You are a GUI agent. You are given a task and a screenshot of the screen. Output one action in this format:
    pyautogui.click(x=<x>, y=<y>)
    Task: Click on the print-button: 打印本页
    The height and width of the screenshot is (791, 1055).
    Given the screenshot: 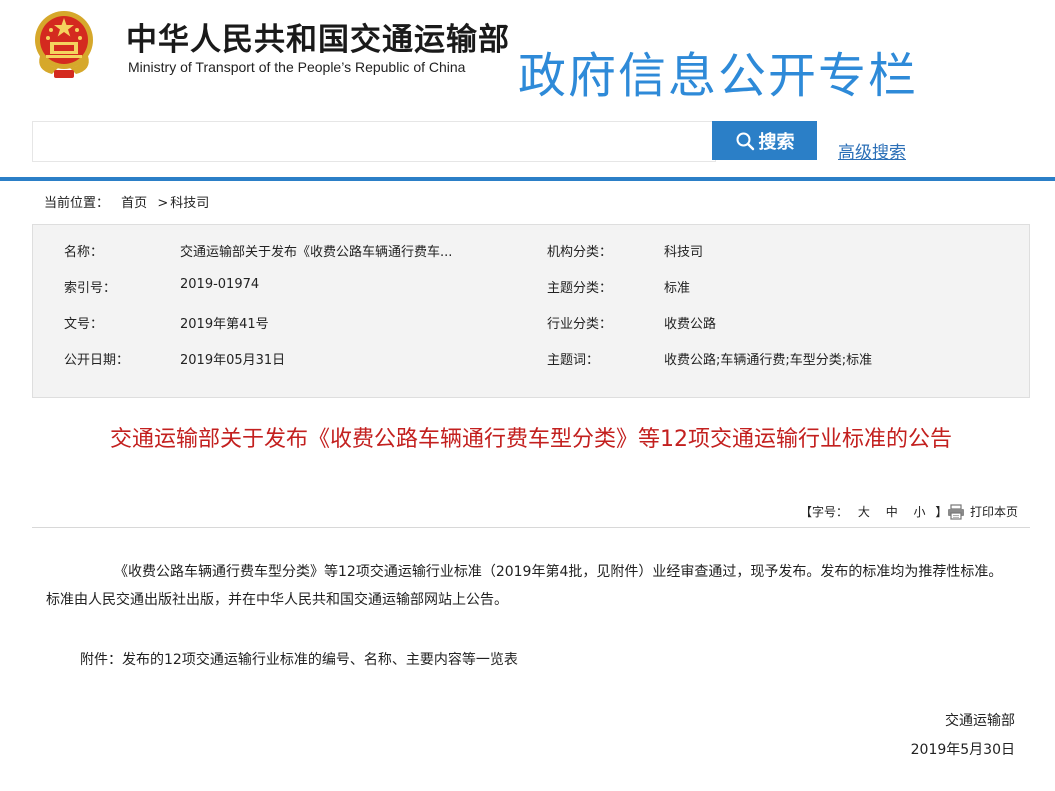 What is the action you would take?
    pyautogui.click(x=982, y=511)
    